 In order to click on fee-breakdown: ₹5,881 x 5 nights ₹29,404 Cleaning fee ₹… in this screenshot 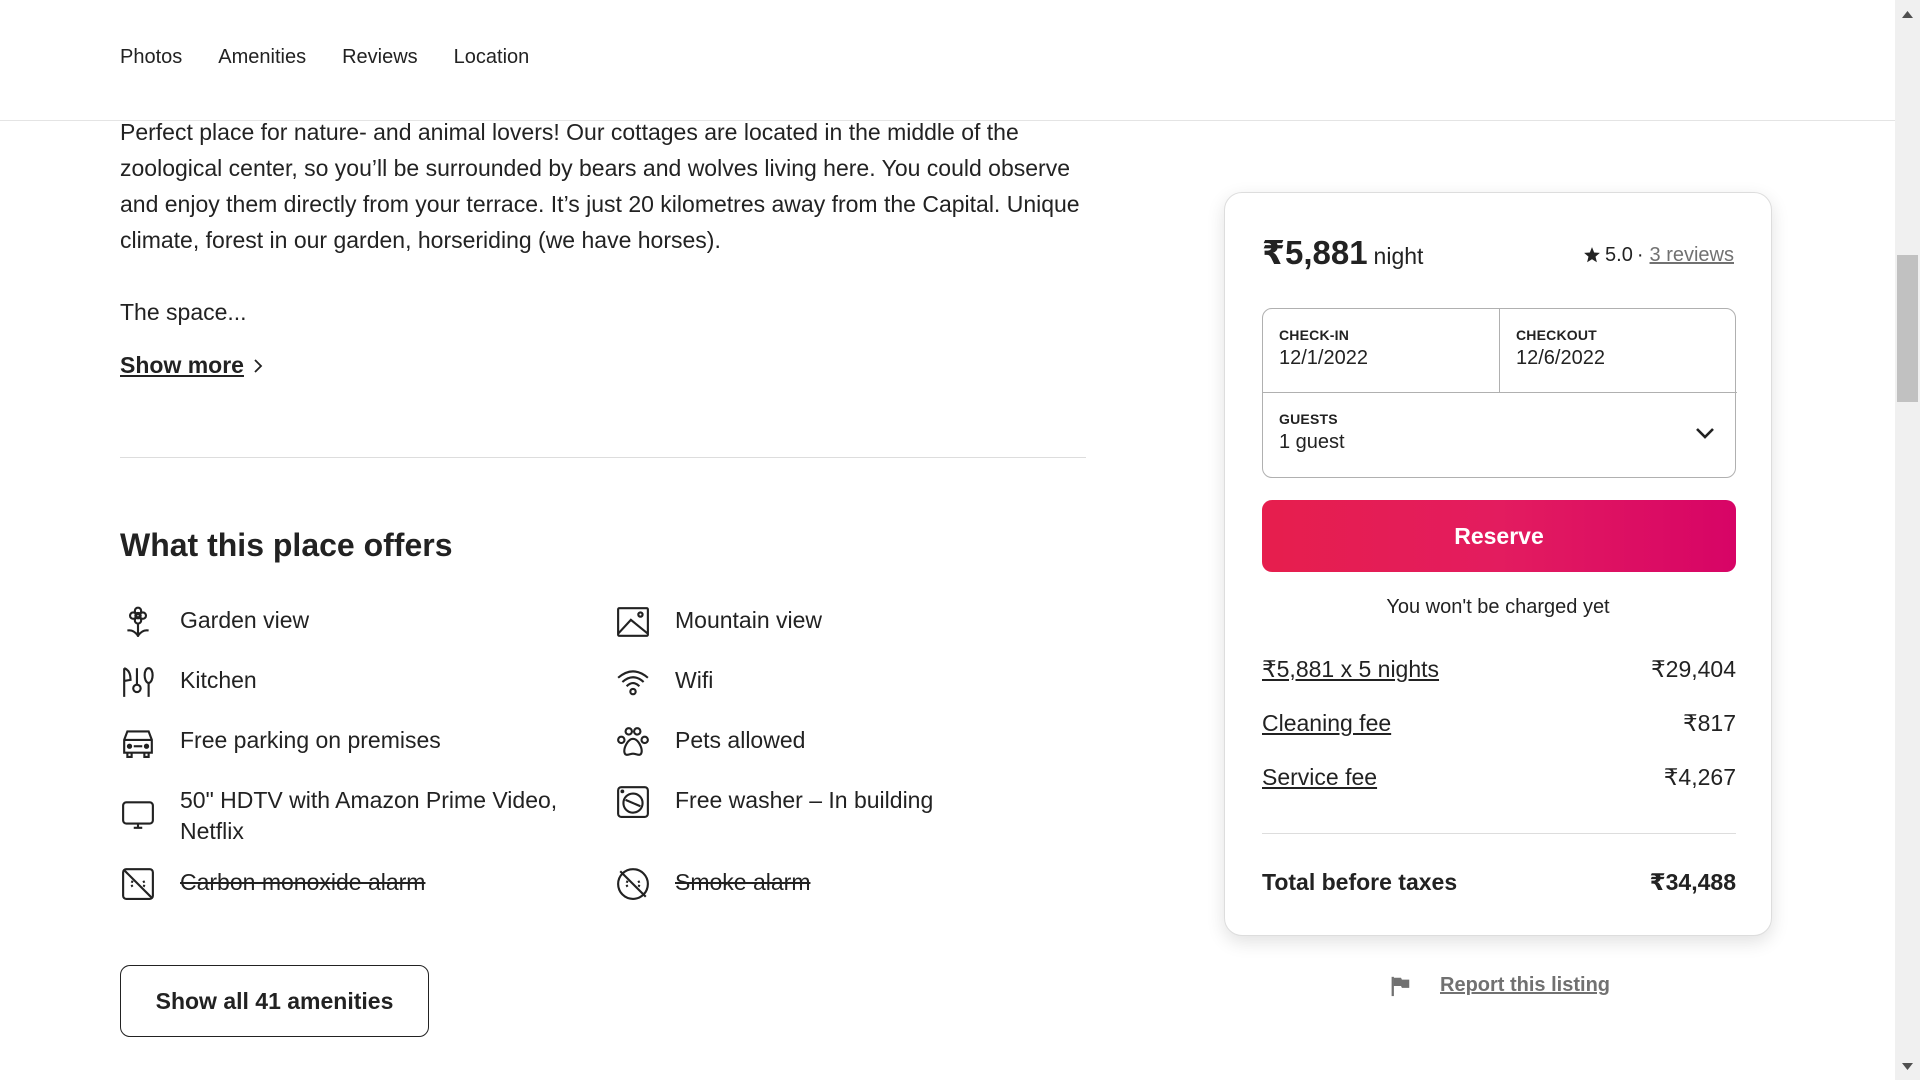, I will do `click(1499, 737)`.